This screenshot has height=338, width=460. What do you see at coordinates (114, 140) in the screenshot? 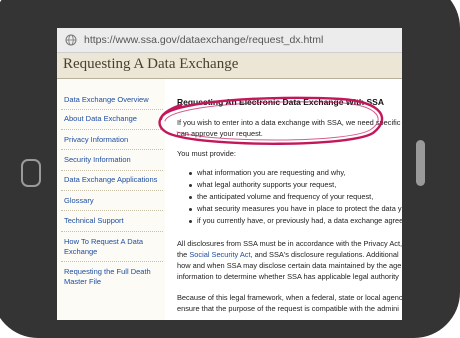
I see `sidebar-item-privacy-information: Privacy Information` at bounding box center [114, 140].